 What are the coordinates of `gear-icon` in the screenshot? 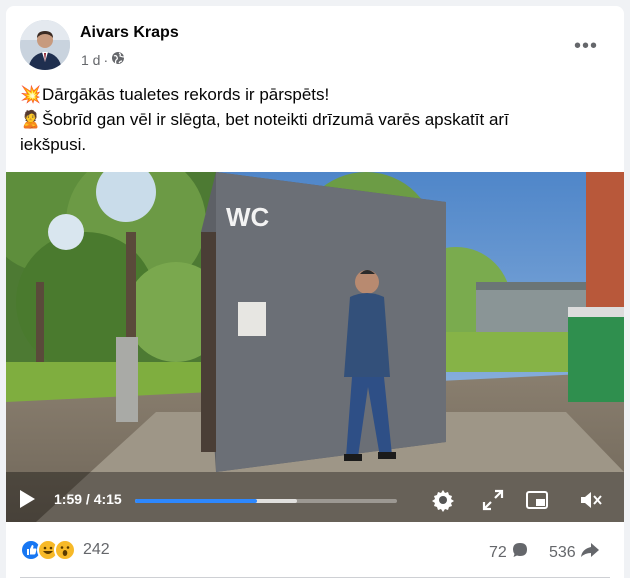 It's located at (443, 500).